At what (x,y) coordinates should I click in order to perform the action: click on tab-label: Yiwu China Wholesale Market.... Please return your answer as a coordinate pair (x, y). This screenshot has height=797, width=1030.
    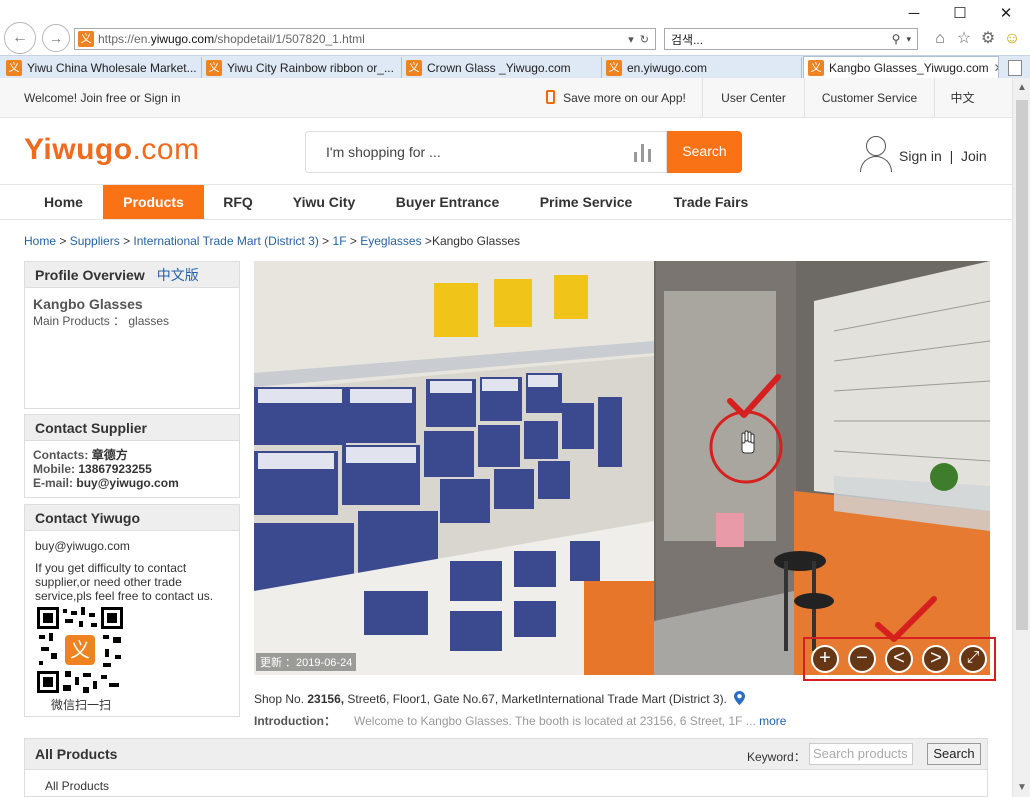
    Looking at the image, I should click on (112, 67).